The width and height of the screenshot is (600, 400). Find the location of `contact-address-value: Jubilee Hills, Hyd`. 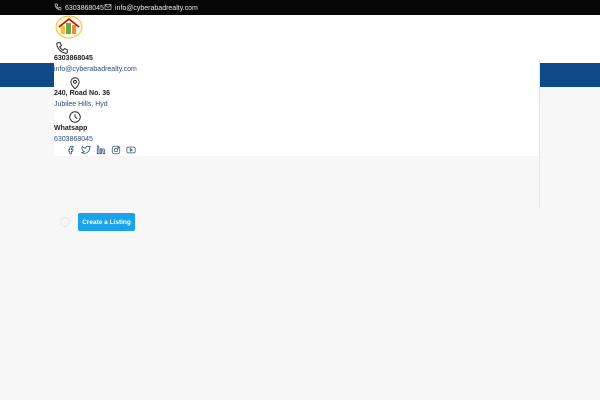

contact-address-value: Jubilee Hills, Hyd is located at coordinates (81, 104).